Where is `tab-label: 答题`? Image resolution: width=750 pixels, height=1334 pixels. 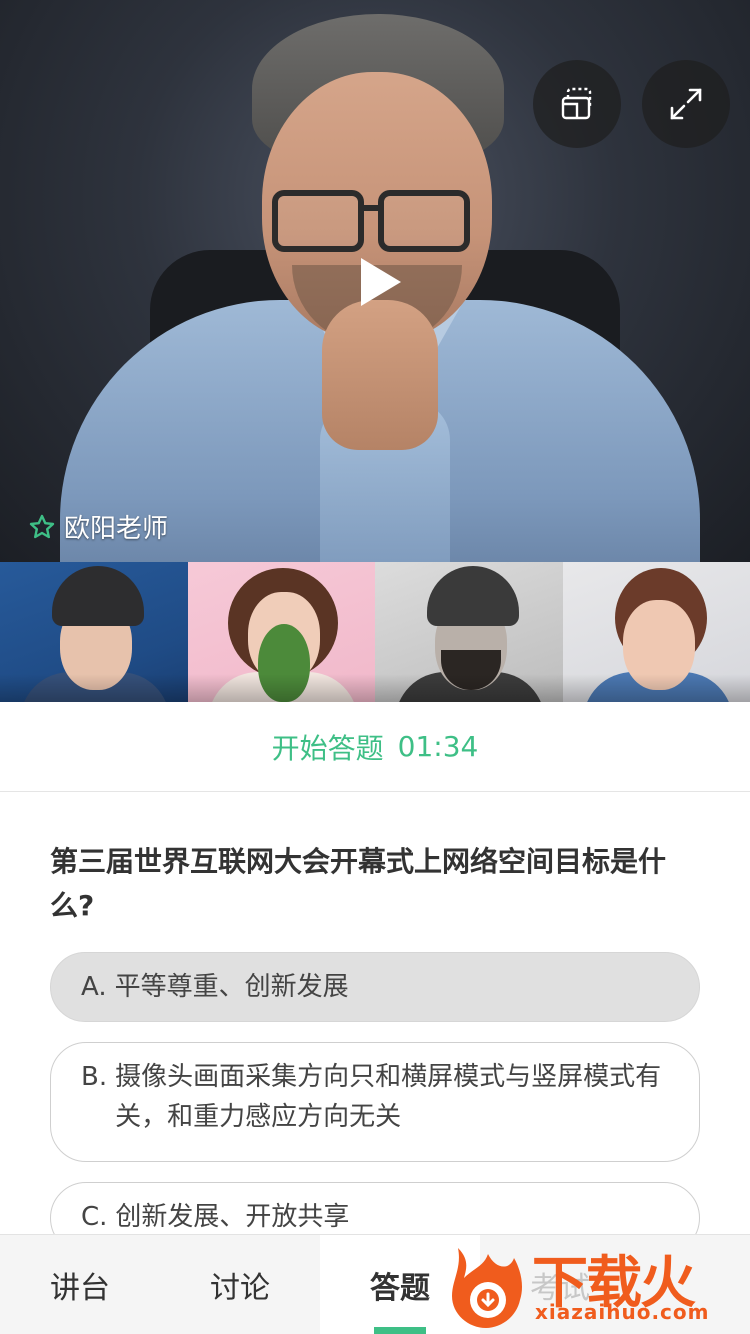
tab-label: 答题 is located at coordinates (400, 1288).